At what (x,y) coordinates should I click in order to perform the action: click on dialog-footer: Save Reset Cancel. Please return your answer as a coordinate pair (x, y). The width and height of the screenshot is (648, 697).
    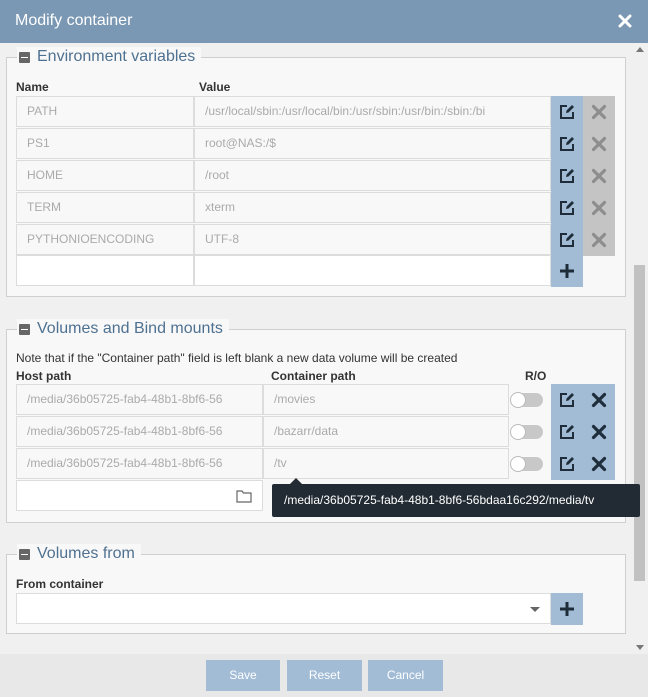
    Looking at the image, I should click on (324, 675).